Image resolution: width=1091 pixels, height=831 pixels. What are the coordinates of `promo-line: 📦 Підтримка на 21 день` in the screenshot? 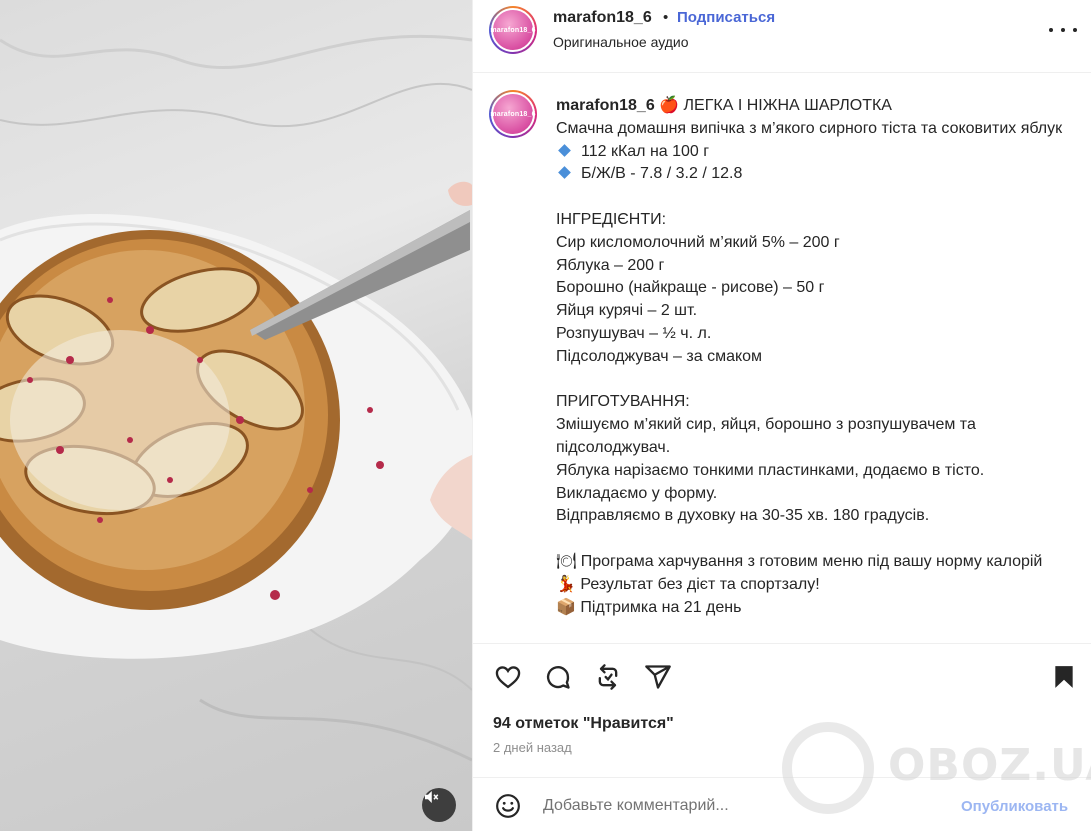 It's located at (649, 607).